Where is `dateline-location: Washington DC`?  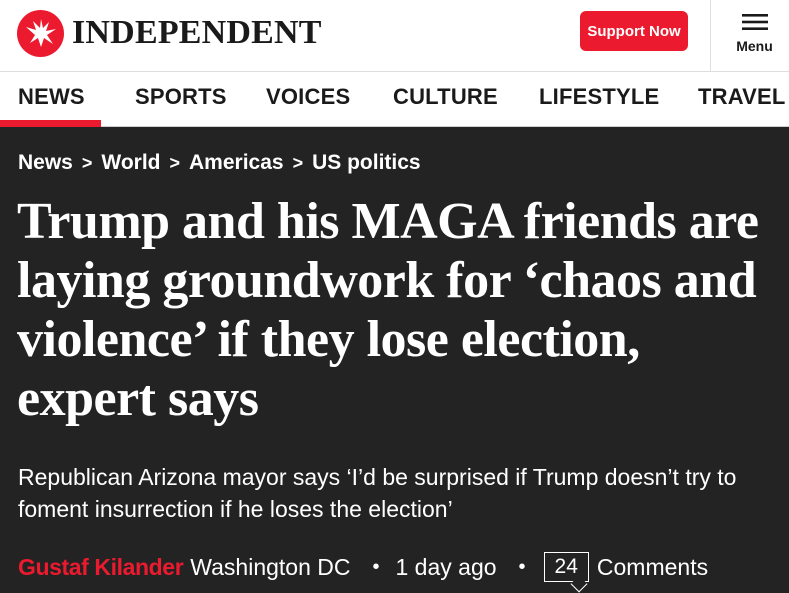 dateline-location: Washington DC is located at coordinates (270, 566).